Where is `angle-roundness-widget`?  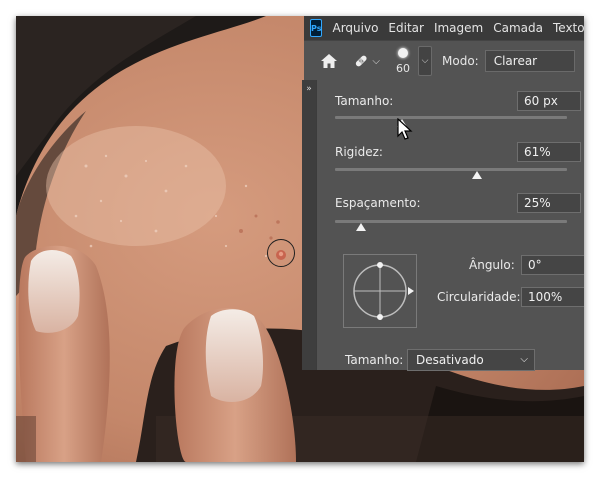
angle-roundness-widget is located at coordinates (380, 291).